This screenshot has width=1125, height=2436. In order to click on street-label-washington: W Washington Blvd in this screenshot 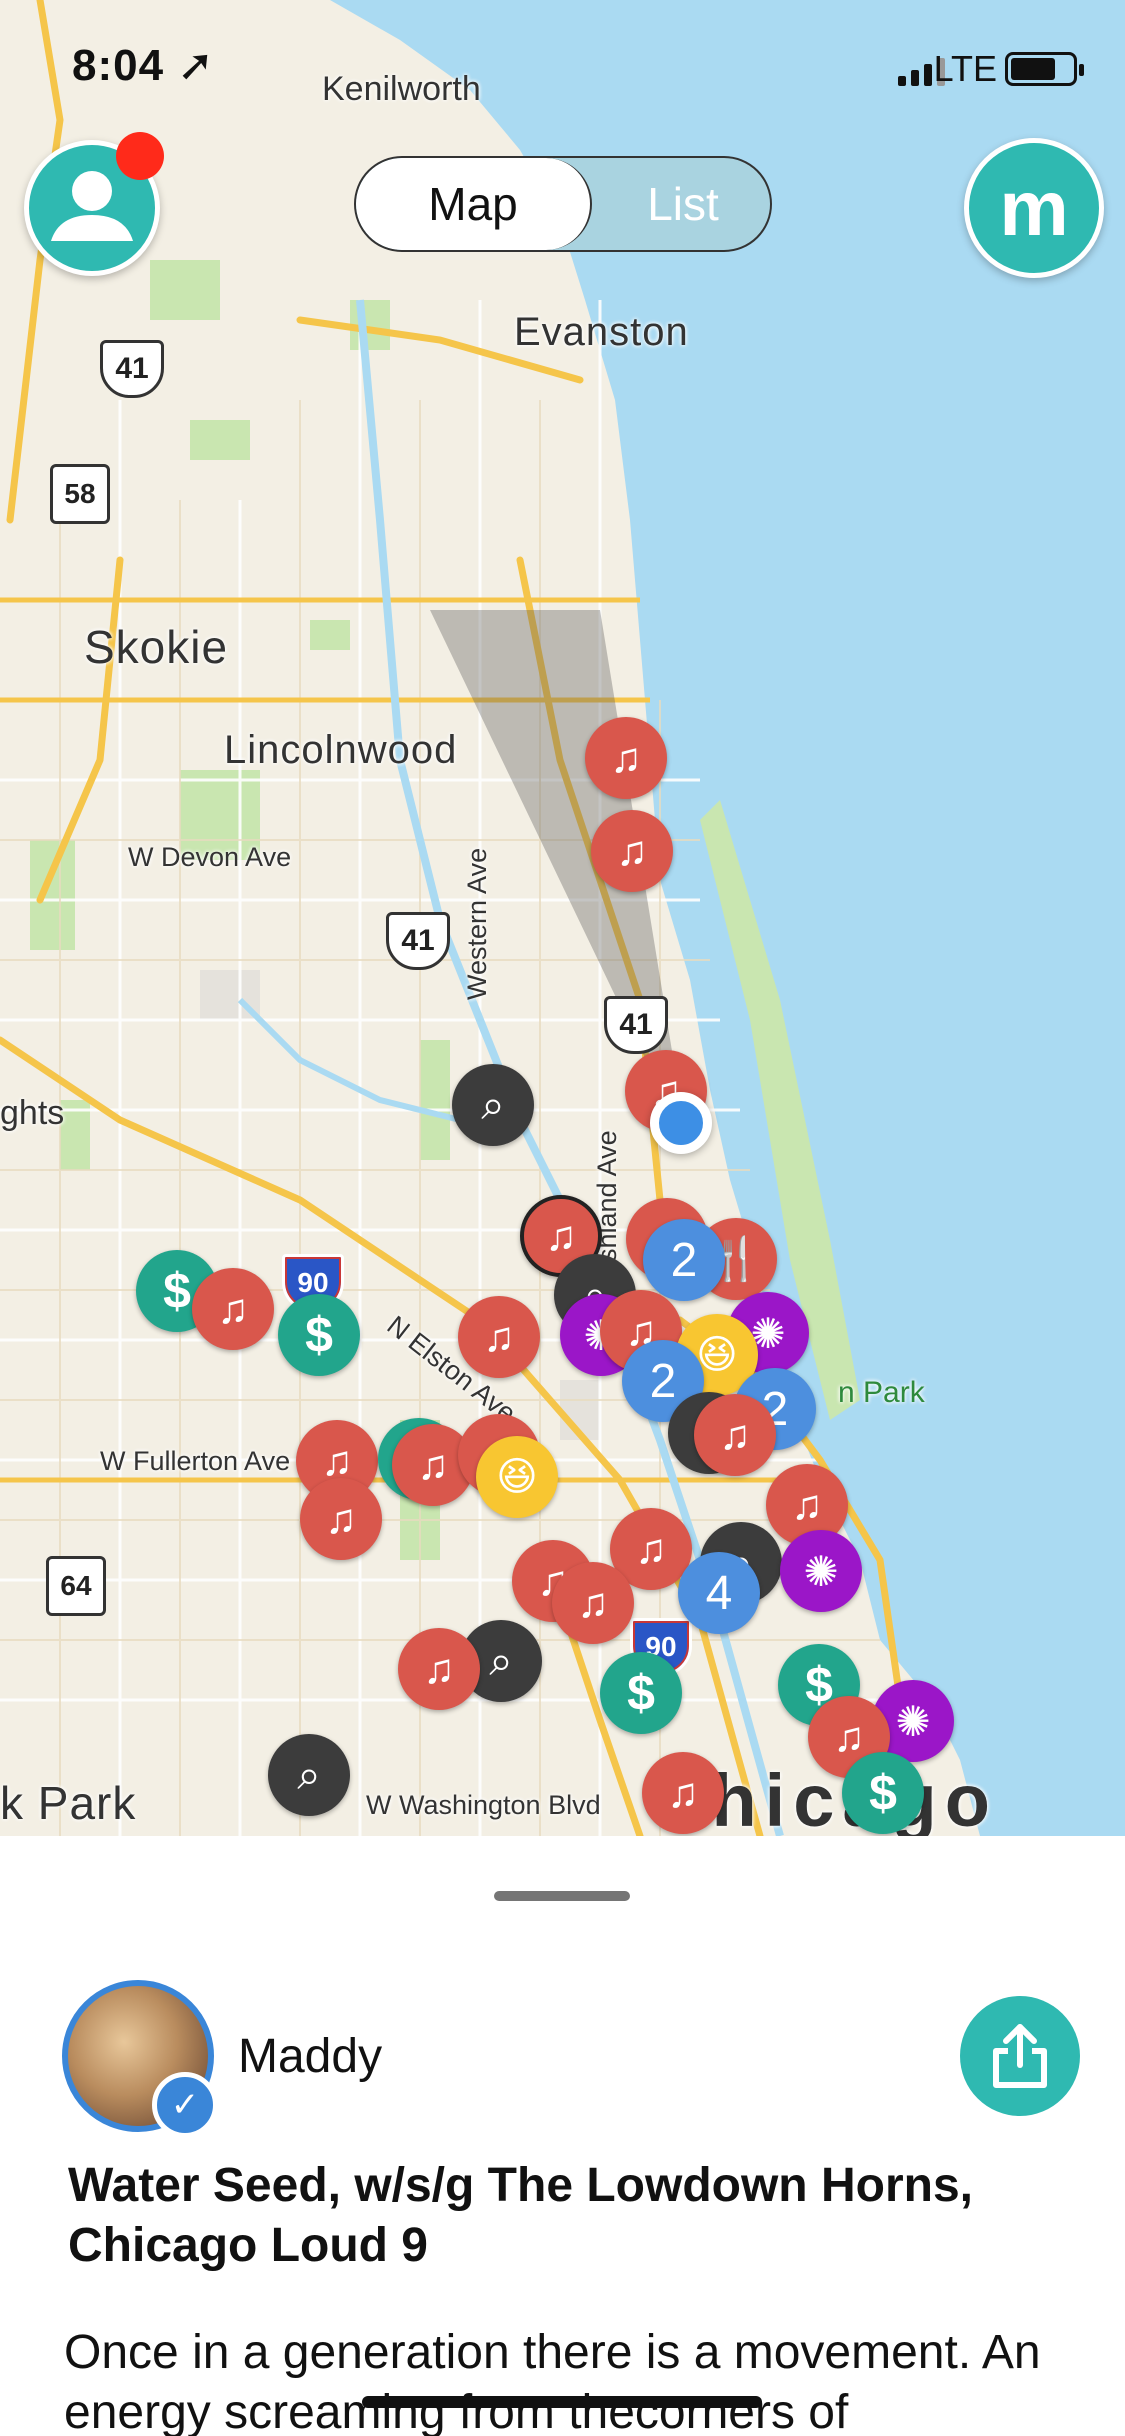, I will do `click(483, 1805)`.